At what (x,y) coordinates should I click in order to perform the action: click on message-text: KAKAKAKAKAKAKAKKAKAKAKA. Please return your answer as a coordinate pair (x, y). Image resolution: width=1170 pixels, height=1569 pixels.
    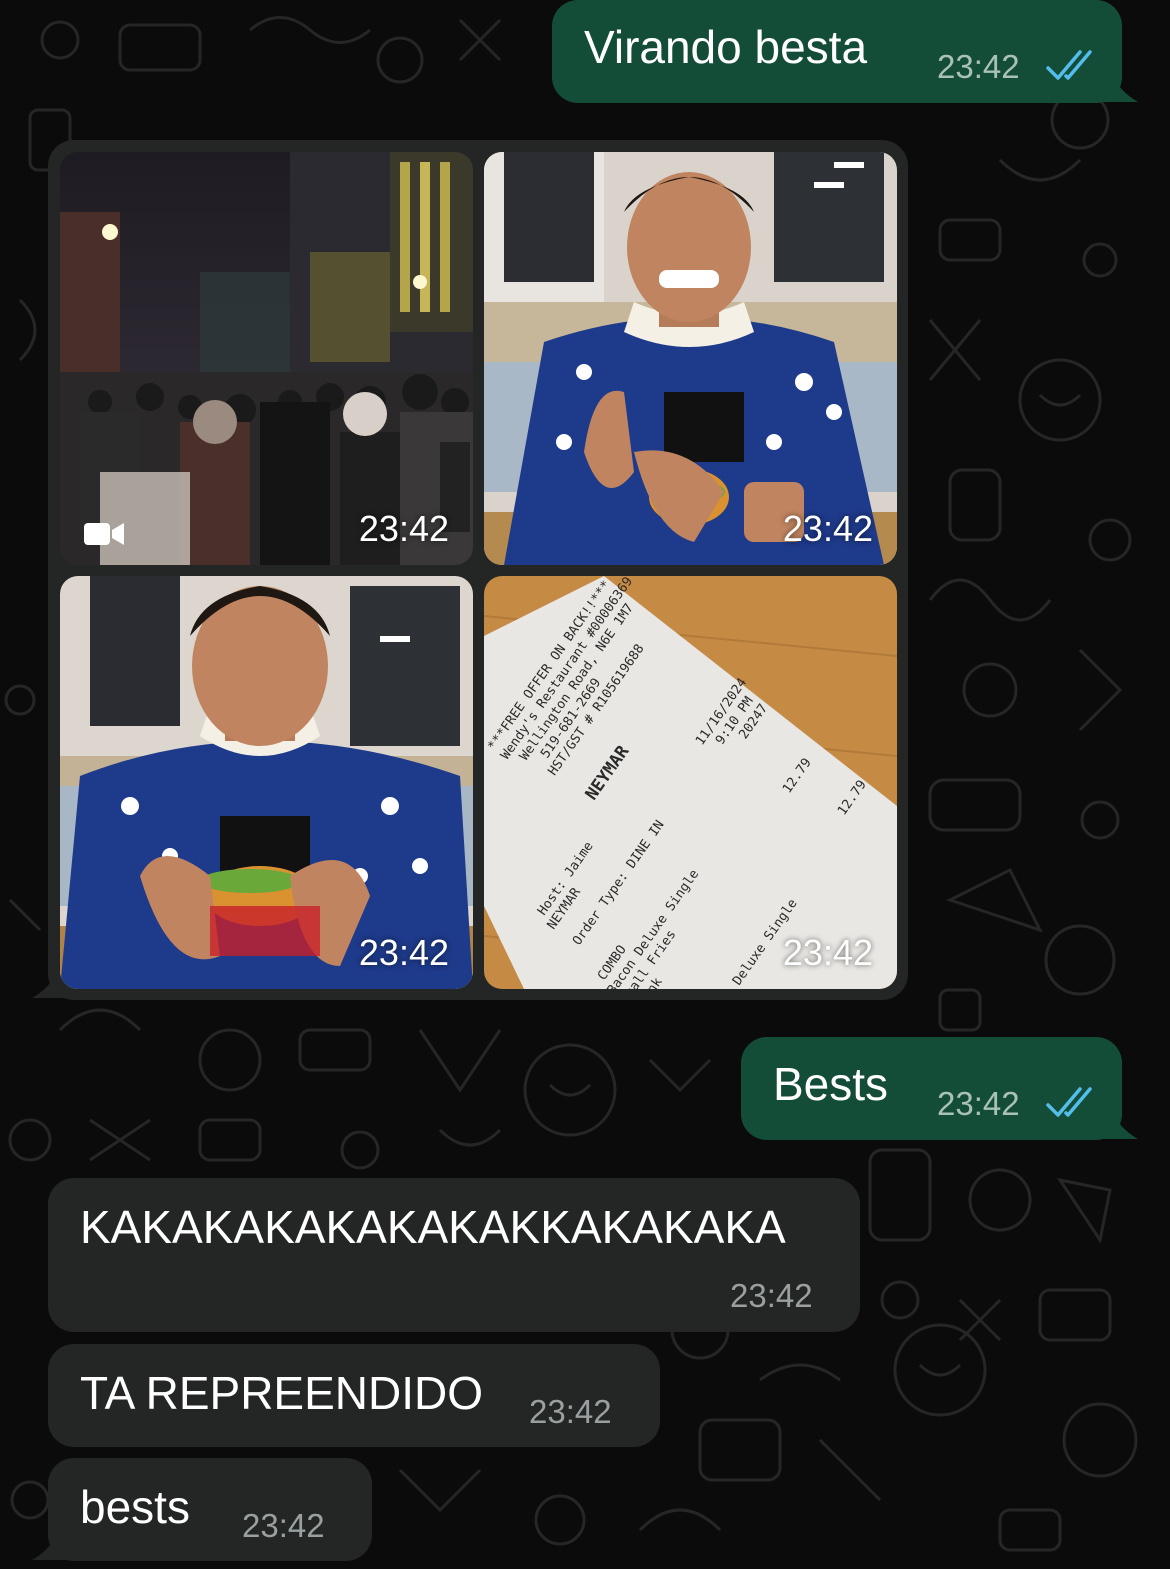
    Looking at the image, I should click on (433, 1227).